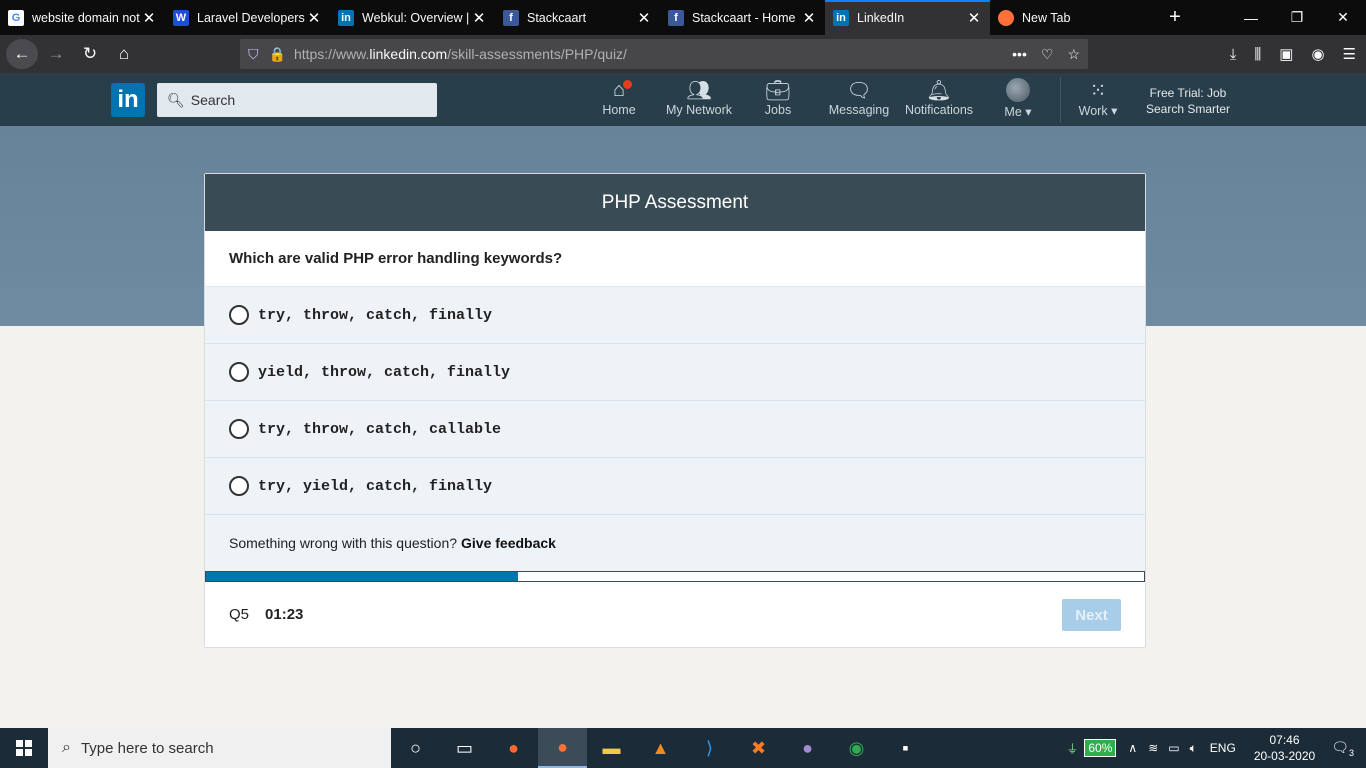  What do you see at coordinates (699, 100) in the screenshot?
I see `nav-my-network: 👥︎ My Network` at bounding box center [699, 100].